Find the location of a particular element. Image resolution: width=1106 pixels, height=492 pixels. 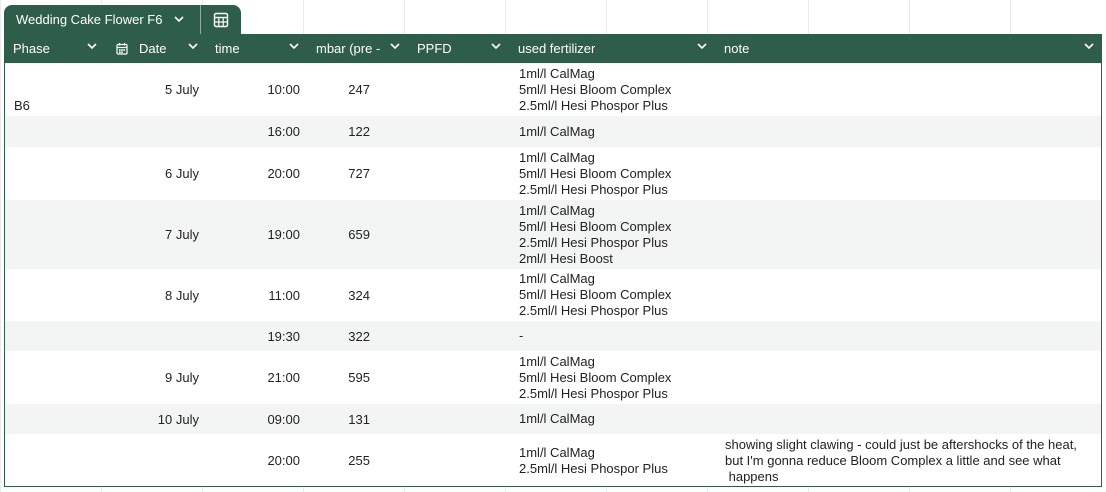

column-header-label: Date is located at coordinates (153, 48).